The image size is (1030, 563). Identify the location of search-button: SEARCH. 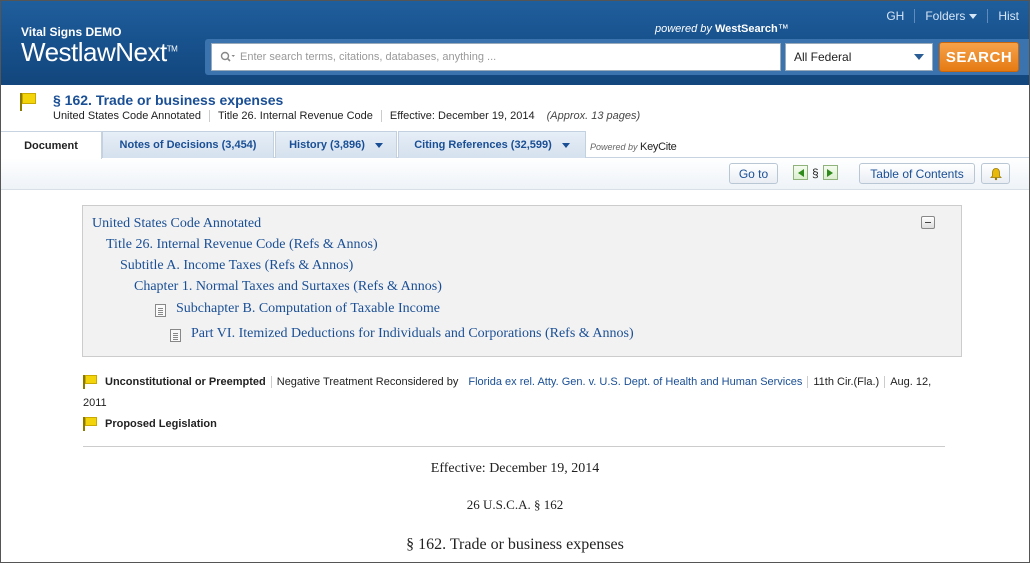
(979, 57).